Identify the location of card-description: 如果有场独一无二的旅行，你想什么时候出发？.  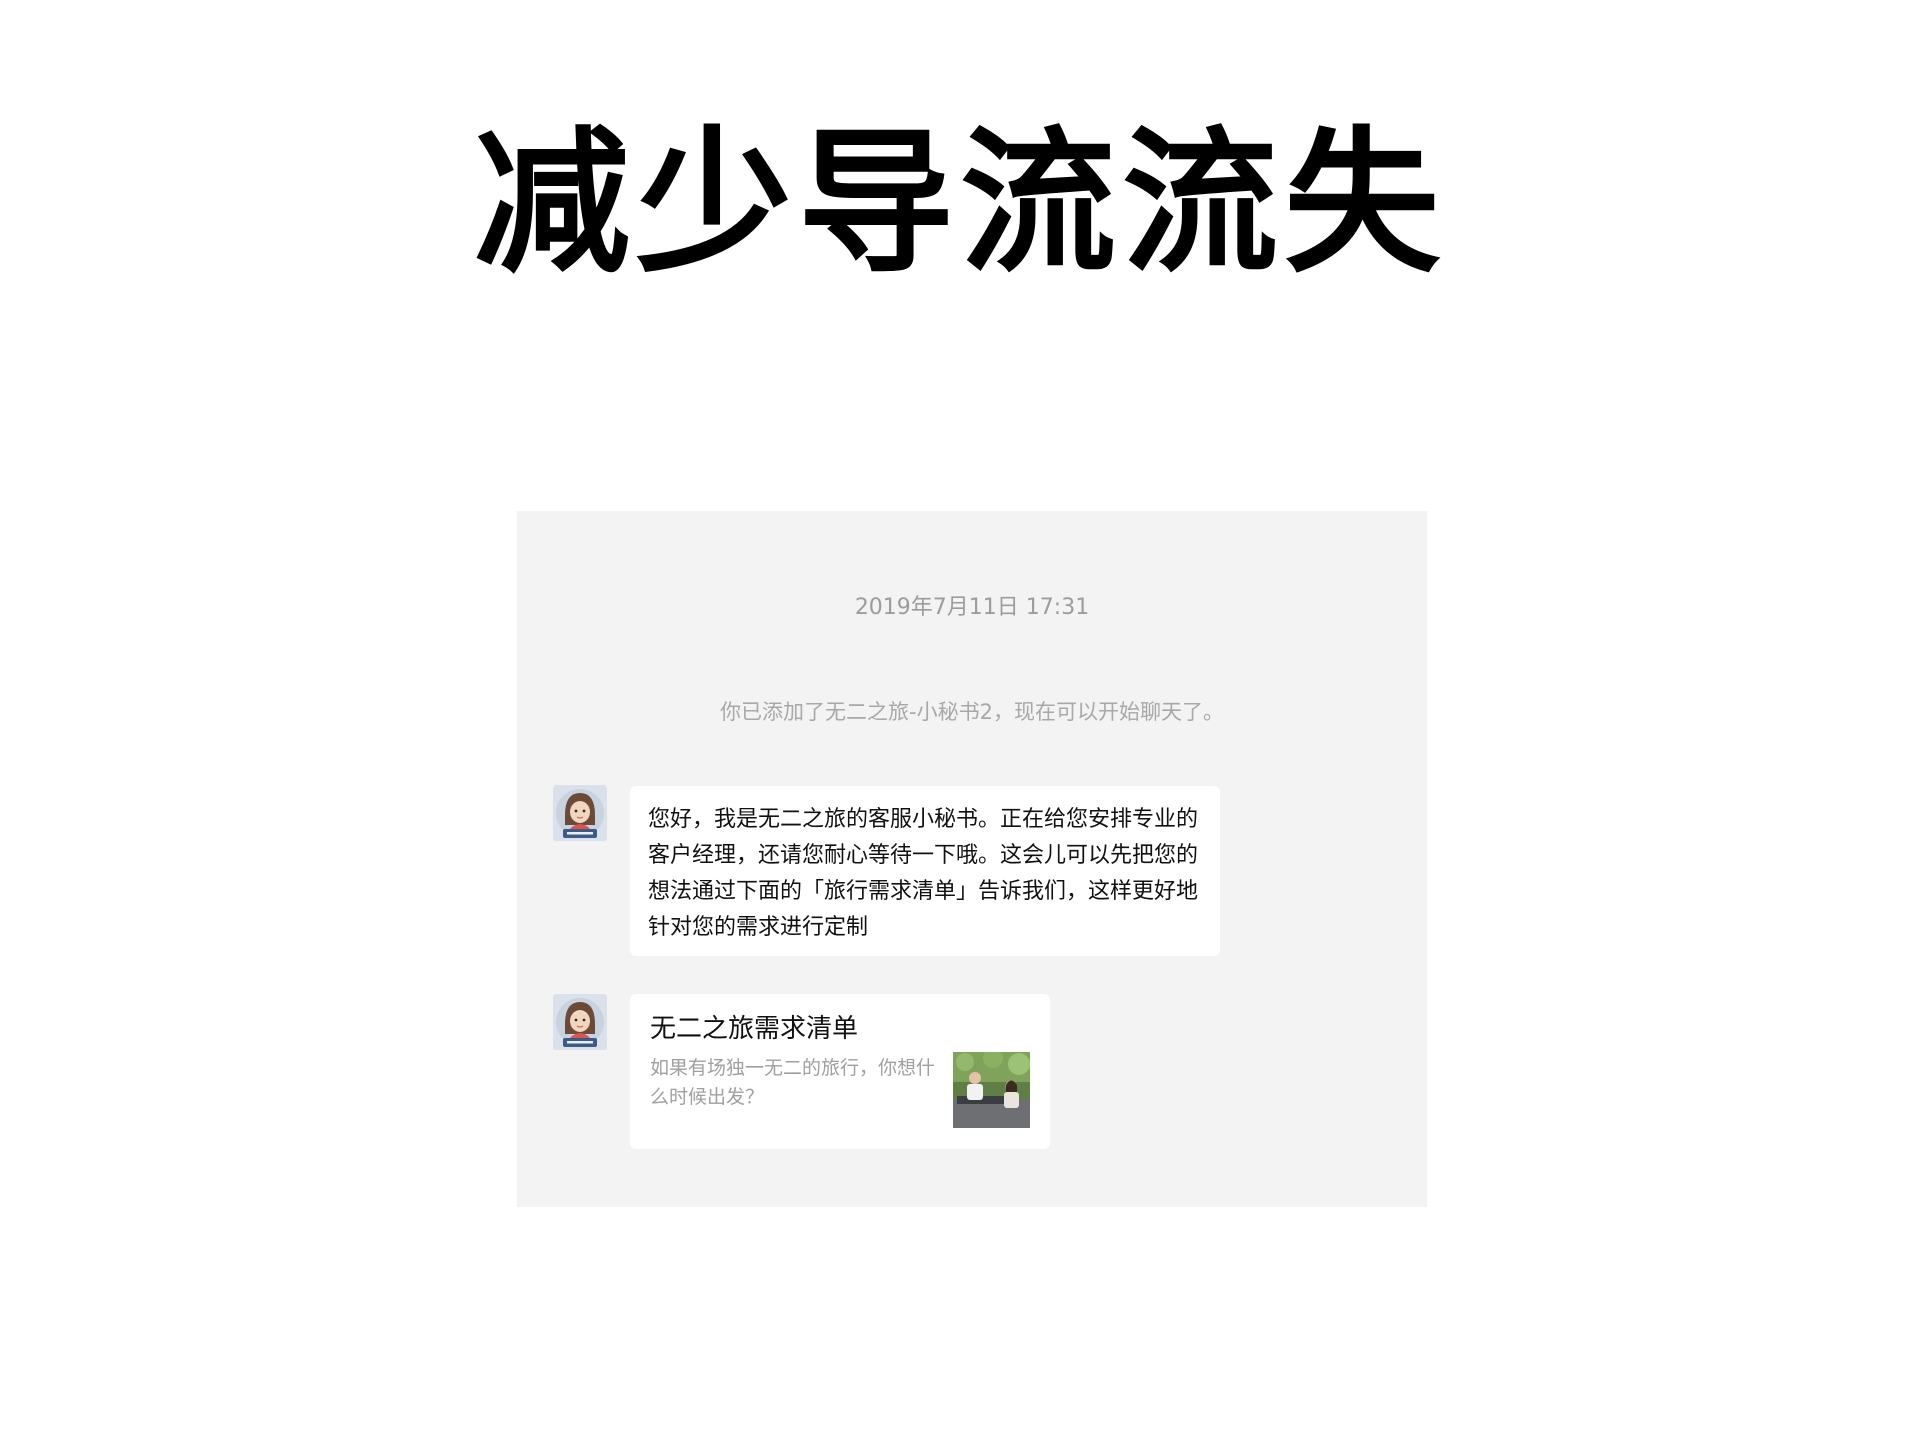
(793, 1082).